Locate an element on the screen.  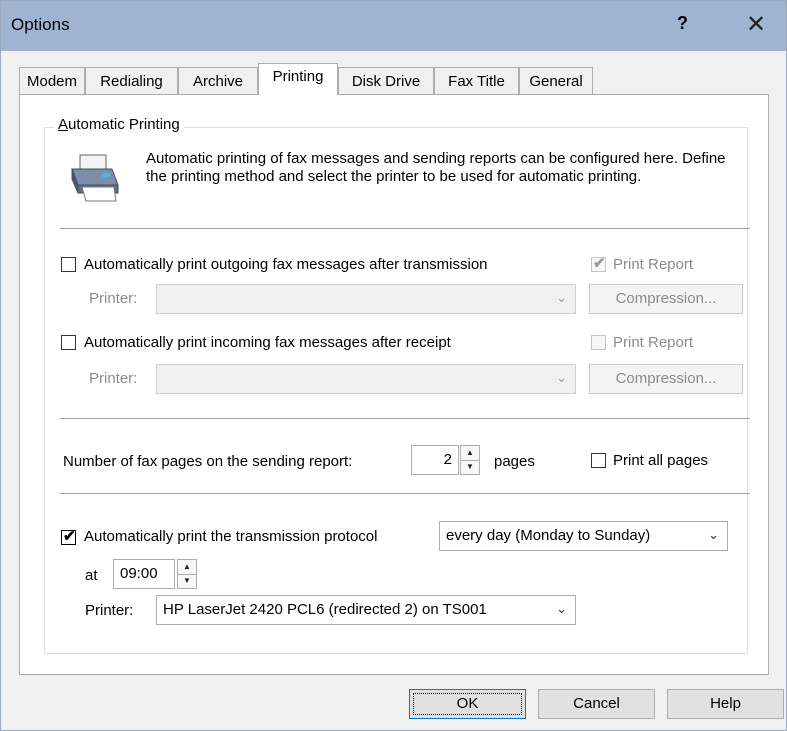
focus-rectangle is located at coordinates (467, 704).